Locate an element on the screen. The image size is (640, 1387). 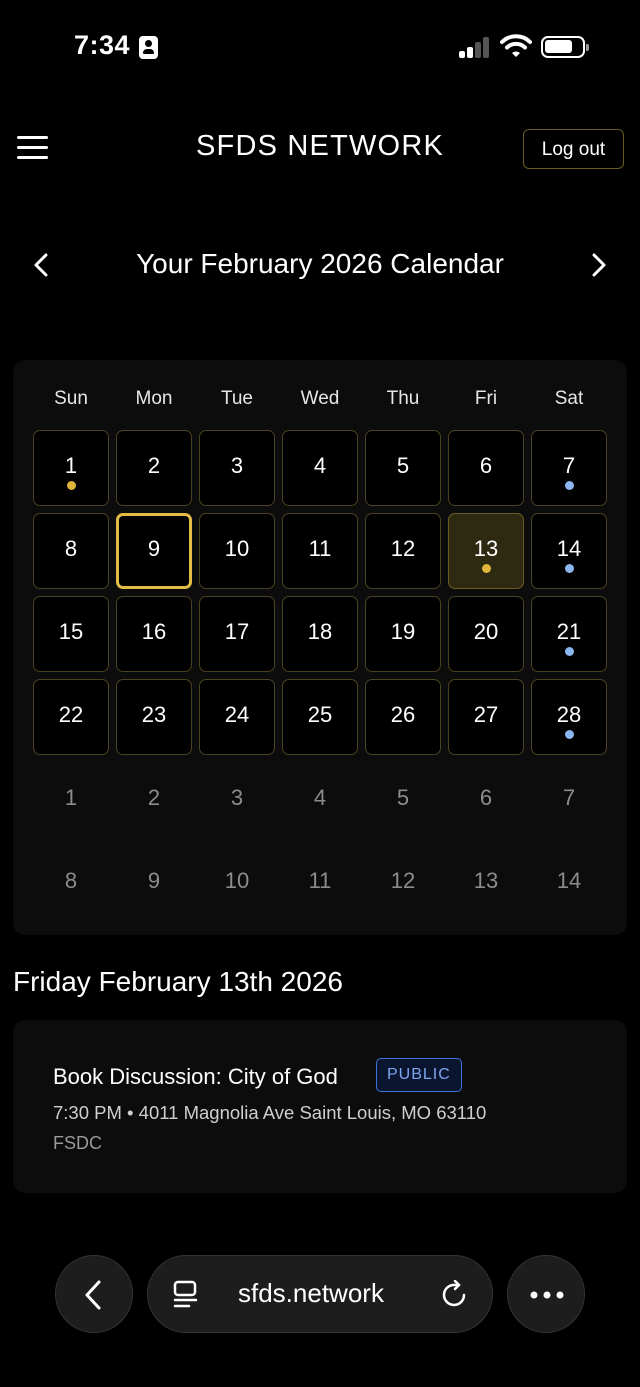
event-organizer: FSDC is located at coordinates (77, 1143).